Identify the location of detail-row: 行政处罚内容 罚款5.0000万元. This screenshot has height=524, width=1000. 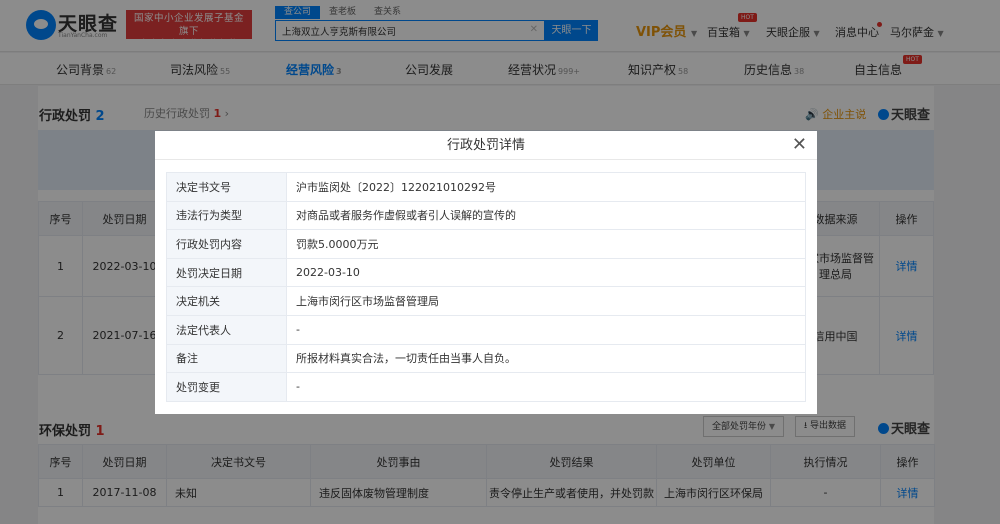
(486, 244).